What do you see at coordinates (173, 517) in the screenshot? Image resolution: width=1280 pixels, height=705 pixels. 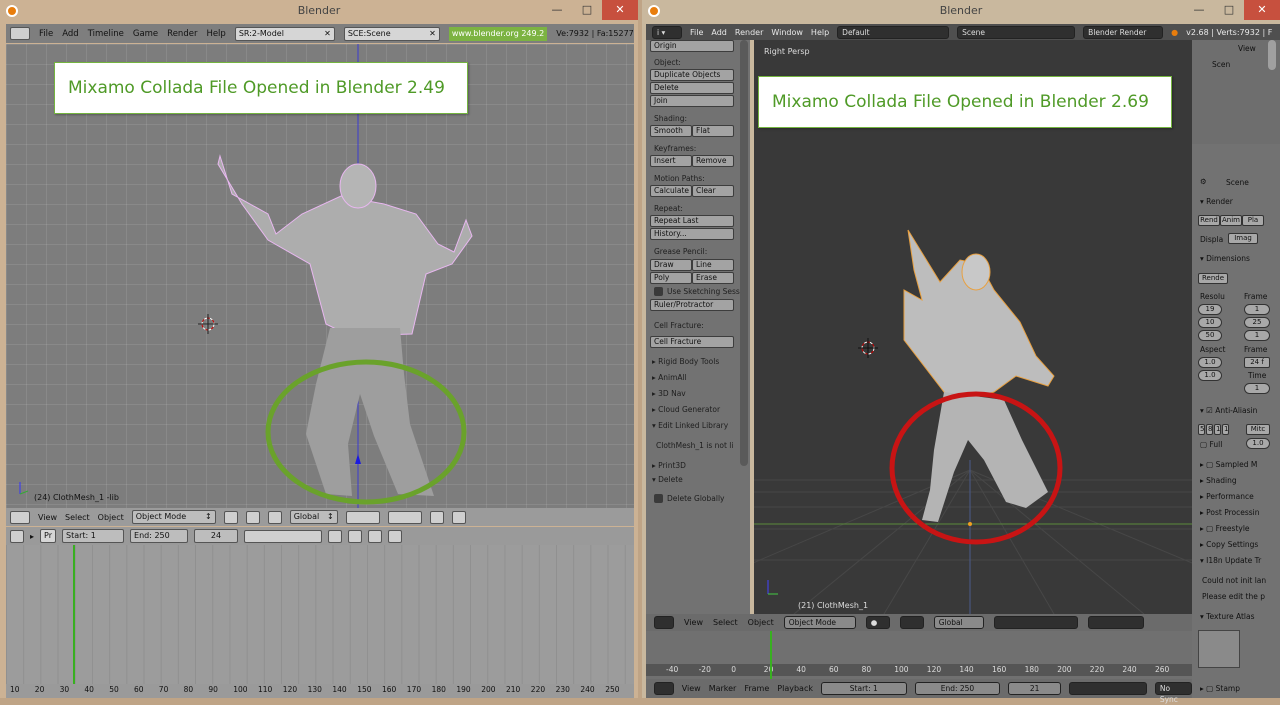 I see `mode-select: Object Mode ↕` at bounding box center [173, 517].